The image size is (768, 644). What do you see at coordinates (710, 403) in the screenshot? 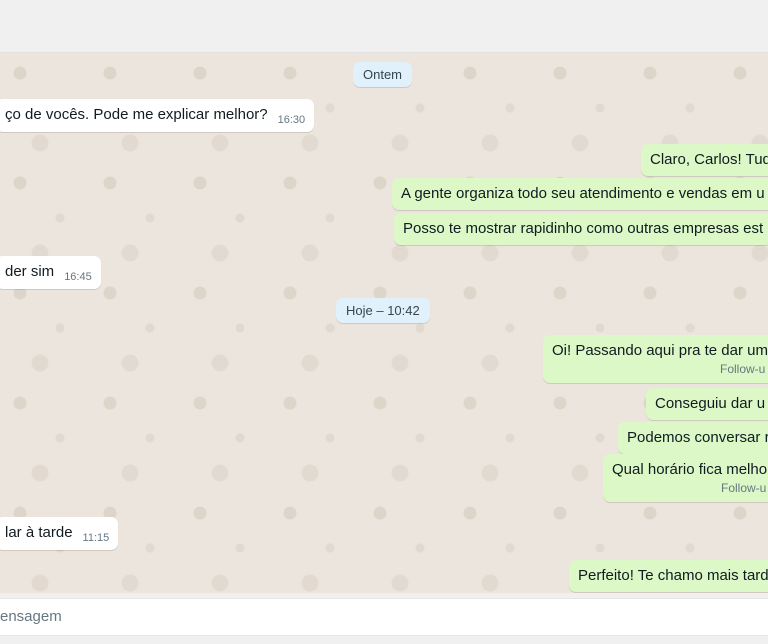
I see `message-text: Conseguiu dar u` at bounding box center [710, 403].